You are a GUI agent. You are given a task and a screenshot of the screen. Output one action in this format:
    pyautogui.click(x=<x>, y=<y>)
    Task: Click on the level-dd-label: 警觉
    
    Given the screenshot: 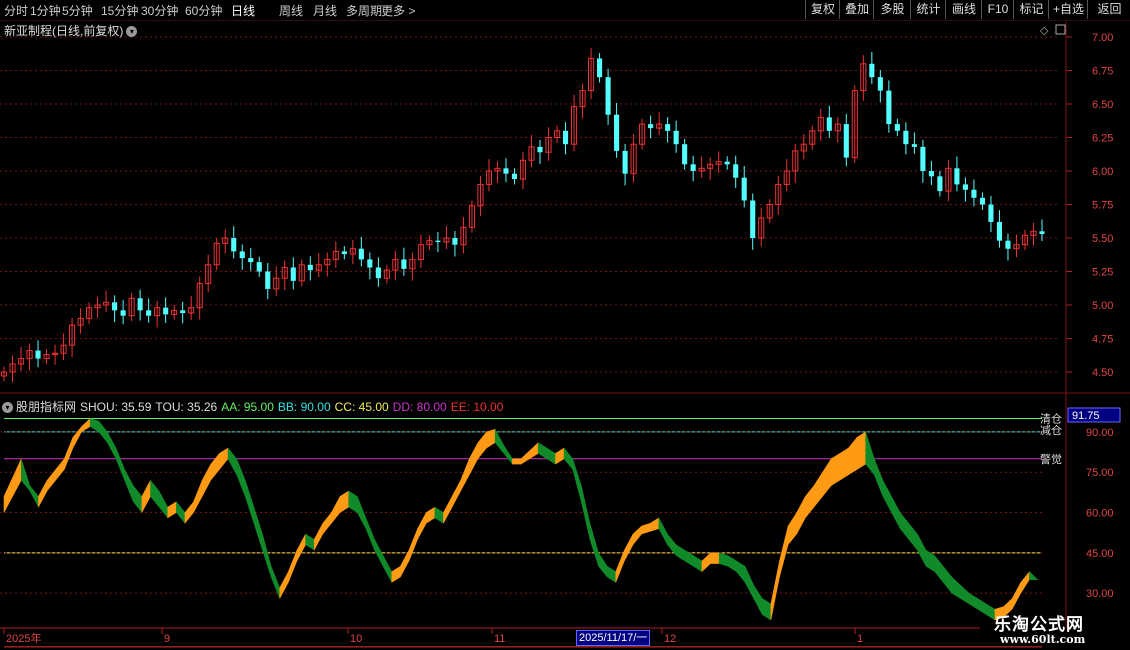 What is the action you would take?
    pyautogui.click(x=1051, y=459)
    